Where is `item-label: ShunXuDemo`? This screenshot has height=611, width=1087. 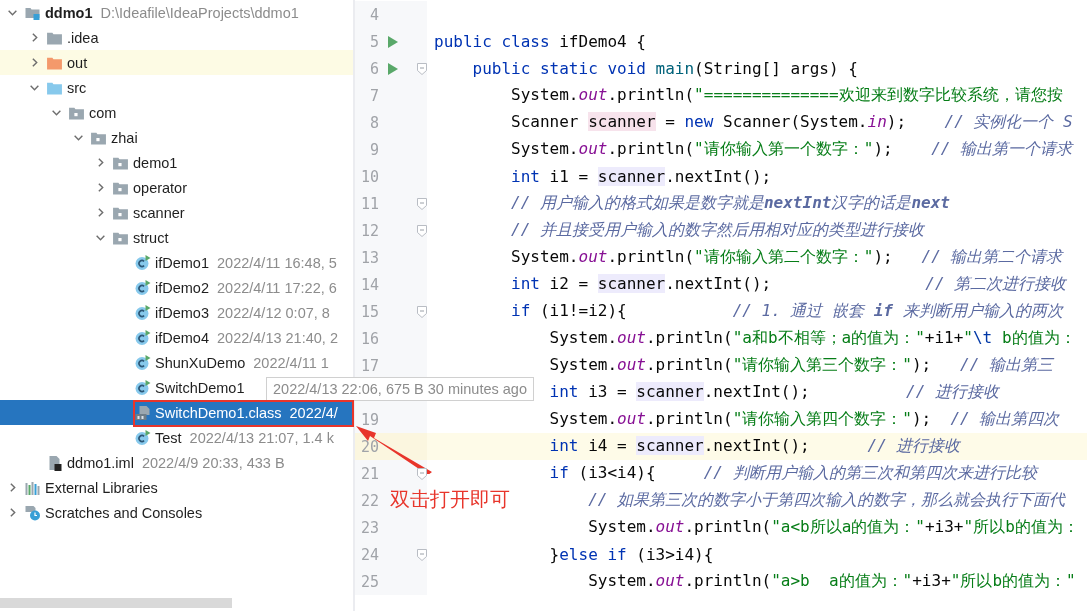 item-label: ShunXuDemo is located at coordinates (200, 362).